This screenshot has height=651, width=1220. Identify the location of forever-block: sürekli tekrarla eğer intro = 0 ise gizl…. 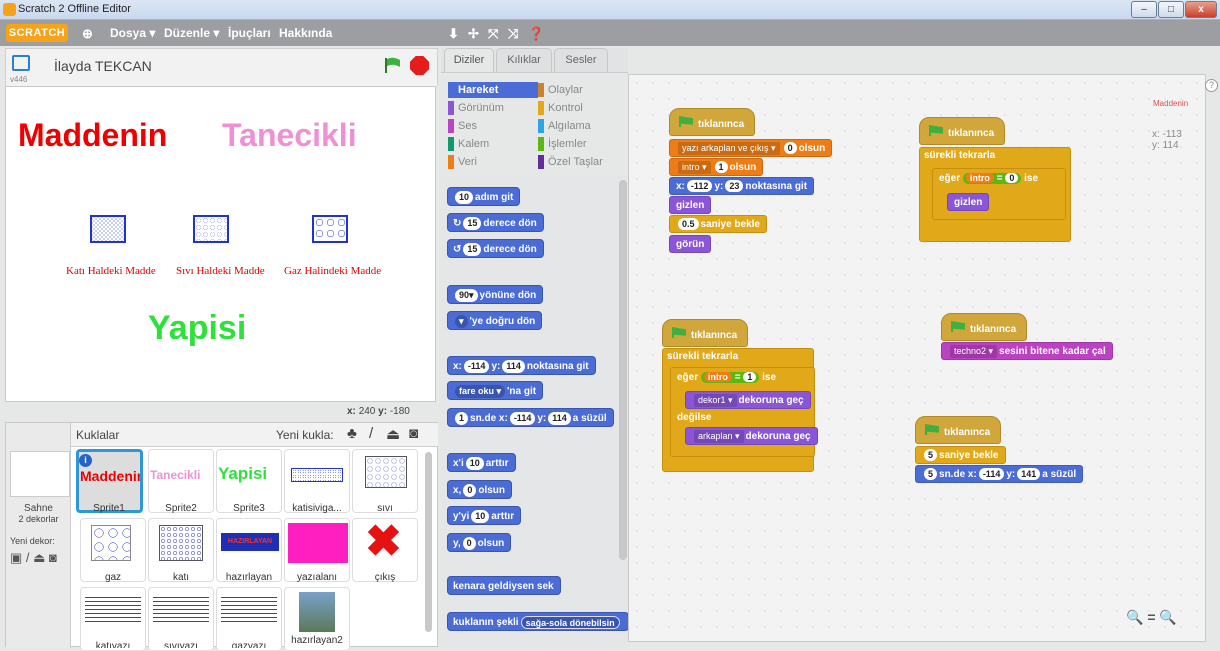
(995, 194).